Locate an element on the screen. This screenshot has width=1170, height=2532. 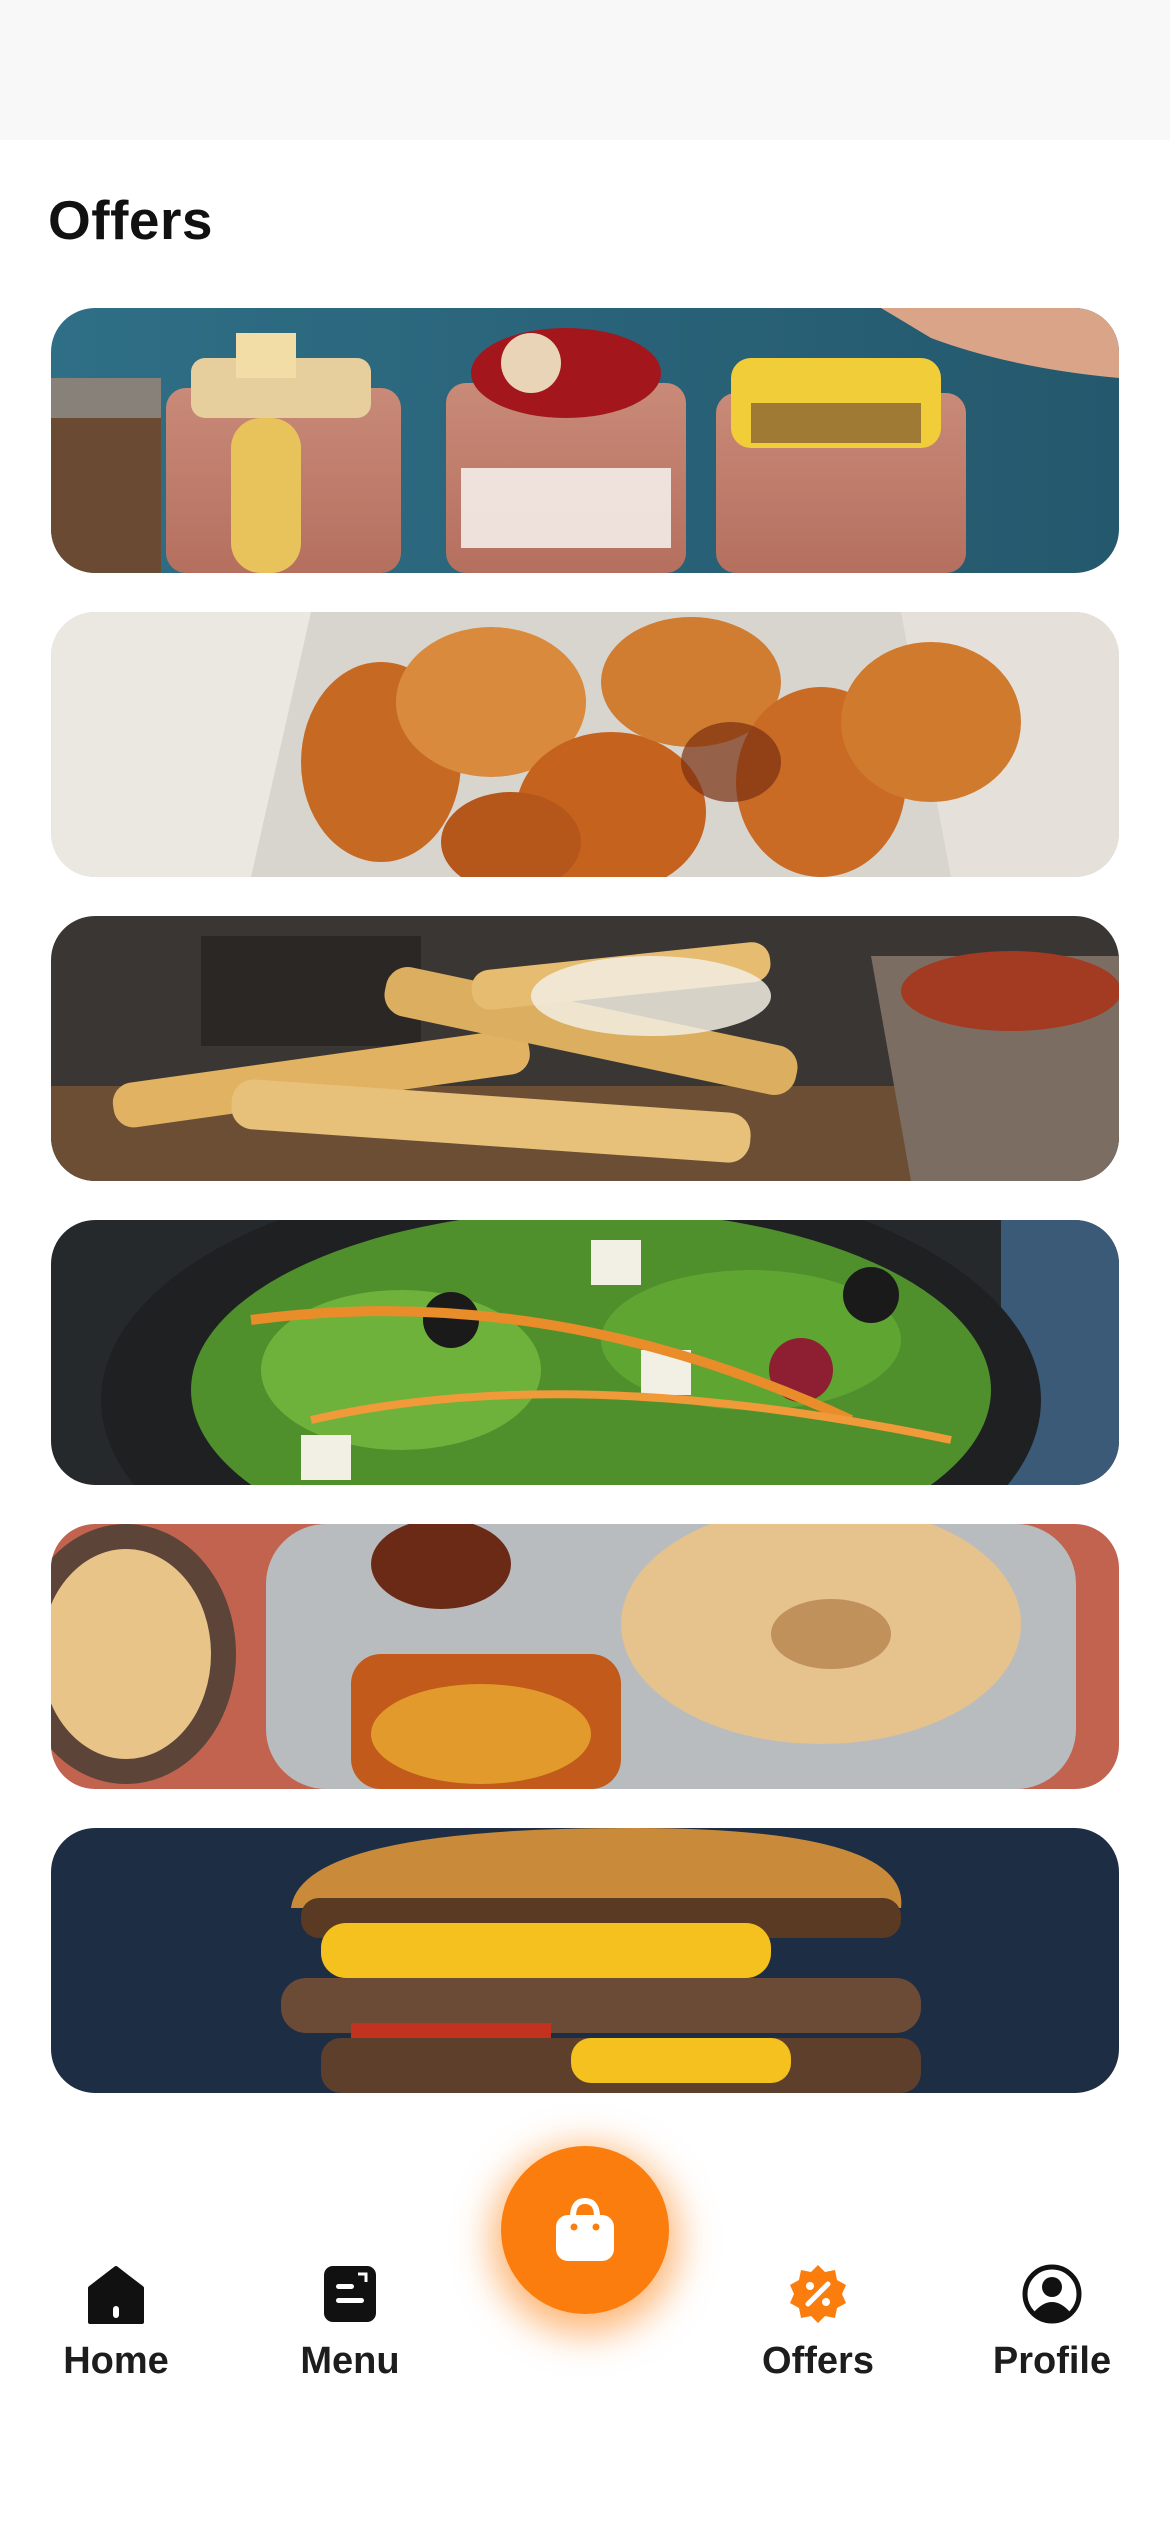
home-icon is located at coordinates (116, 2295).